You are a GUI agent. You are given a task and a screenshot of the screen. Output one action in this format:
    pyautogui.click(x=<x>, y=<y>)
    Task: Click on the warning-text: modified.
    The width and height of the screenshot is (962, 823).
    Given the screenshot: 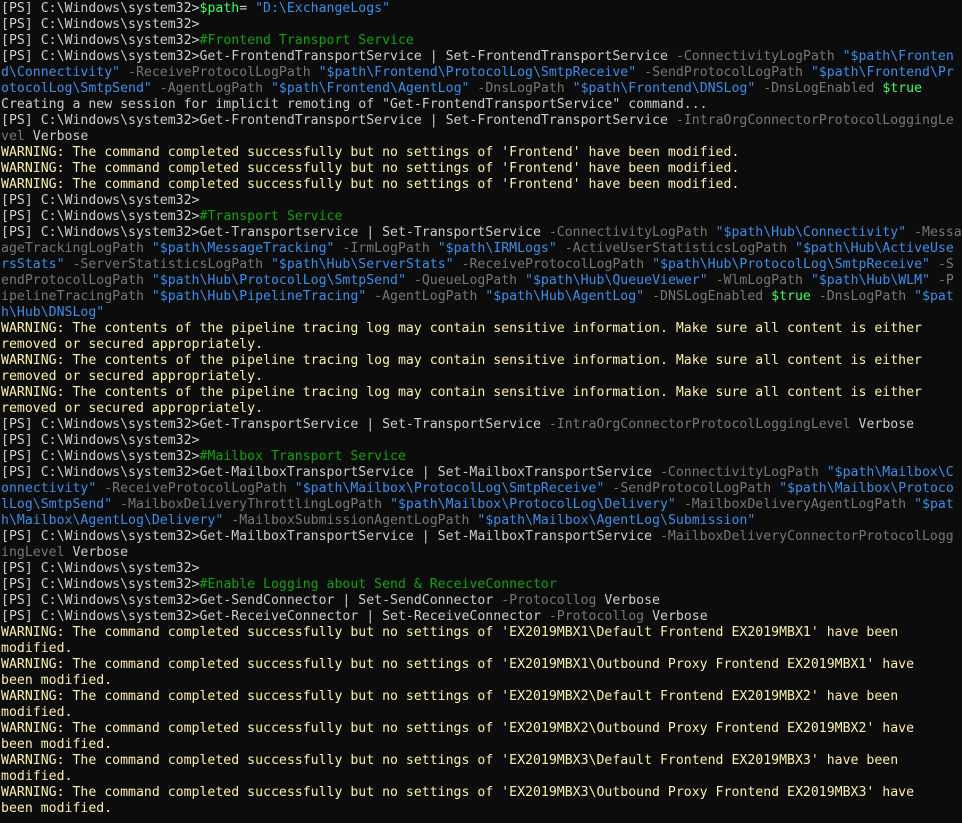 What is the action you would take?
    pyautogui.click(x=37, y=712)
    